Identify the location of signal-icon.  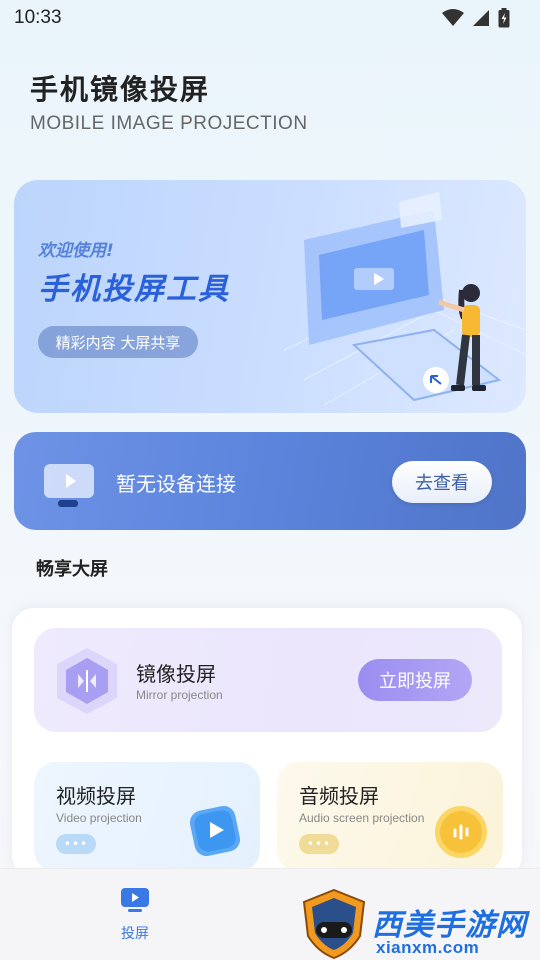
(481, 18).